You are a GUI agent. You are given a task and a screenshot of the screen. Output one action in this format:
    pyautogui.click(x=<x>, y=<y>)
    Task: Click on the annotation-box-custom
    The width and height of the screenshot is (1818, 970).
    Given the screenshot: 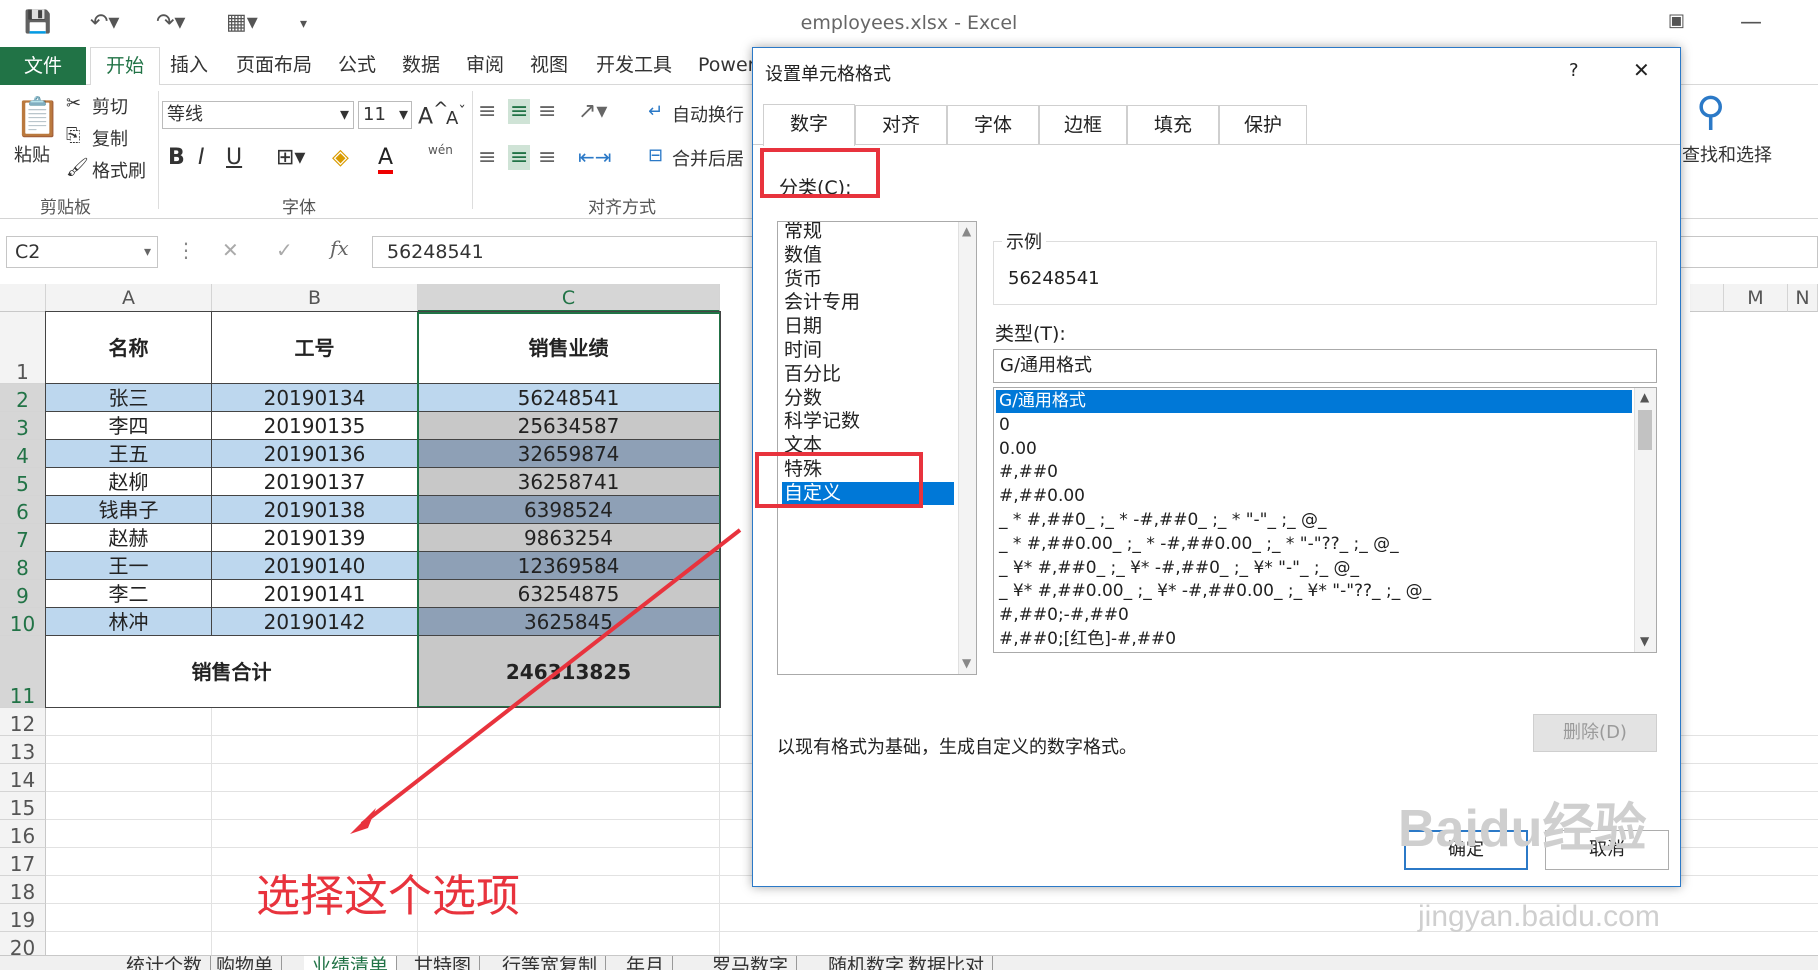 What is the action you would take?
    pyautogui.click(x=839, y=480)
    